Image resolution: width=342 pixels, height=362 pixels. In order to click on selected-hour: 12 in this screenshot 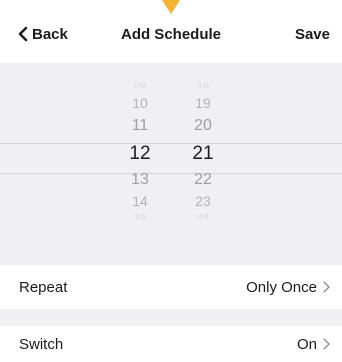, I will do `click(140, 153)`.